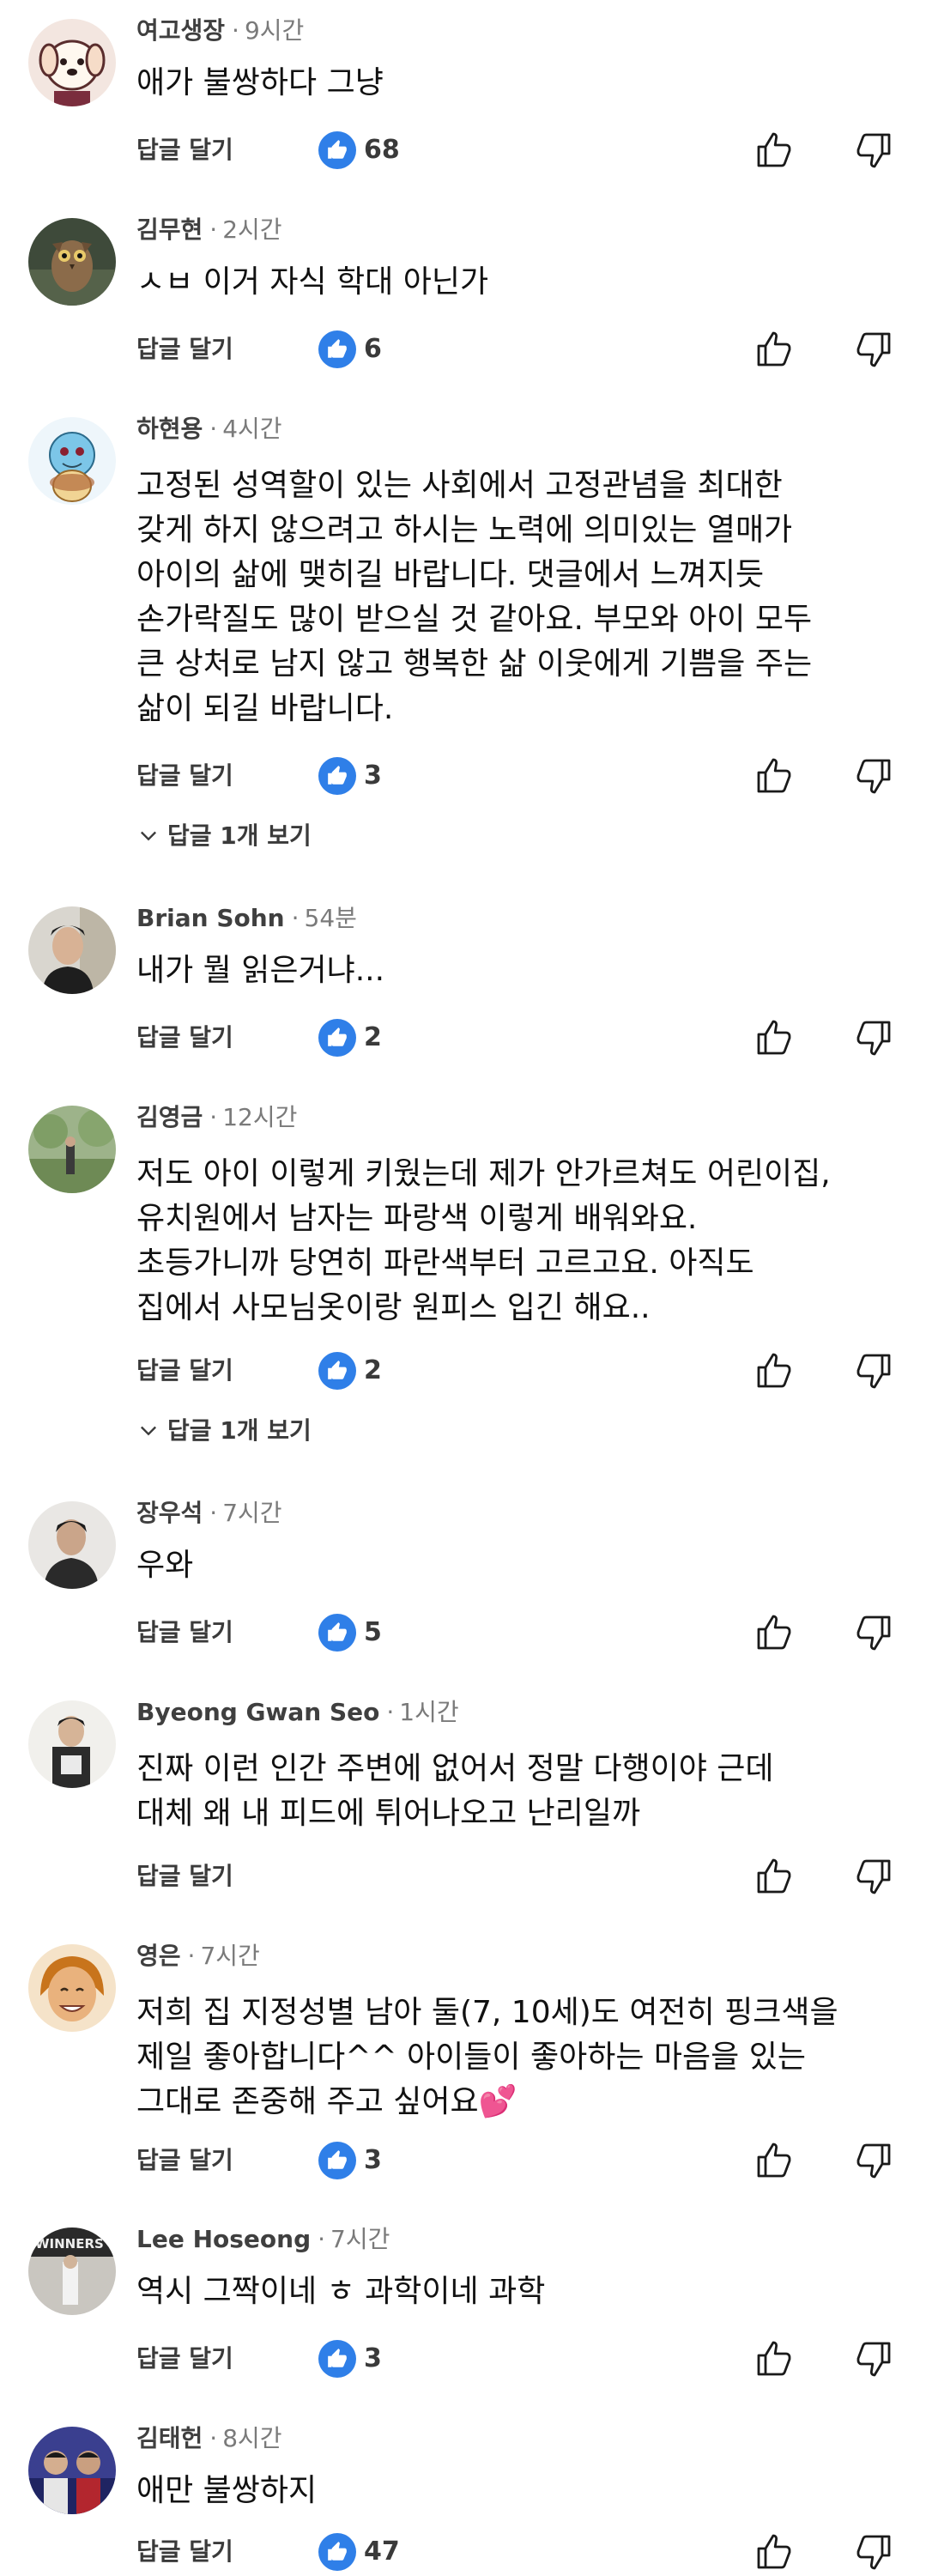  I want to click on author-name: 여고생장, so click(180, 30).